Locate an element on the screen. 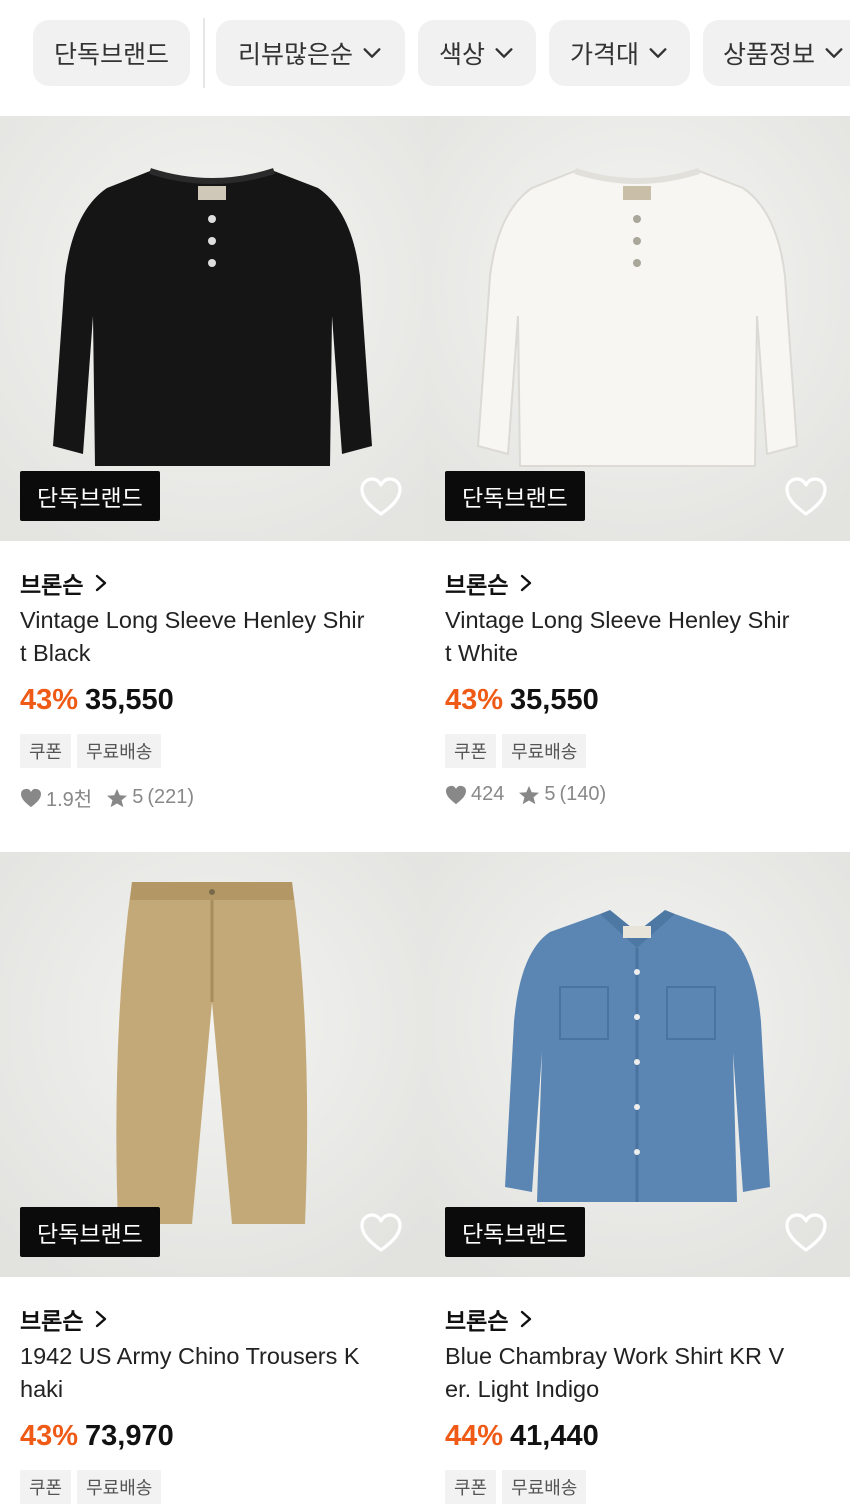 Image resolution: width=850 pixels, height=1511 pixels. filter-chip-exclusive-brand: 단독브랜드 is located at coordinates (111, 53).